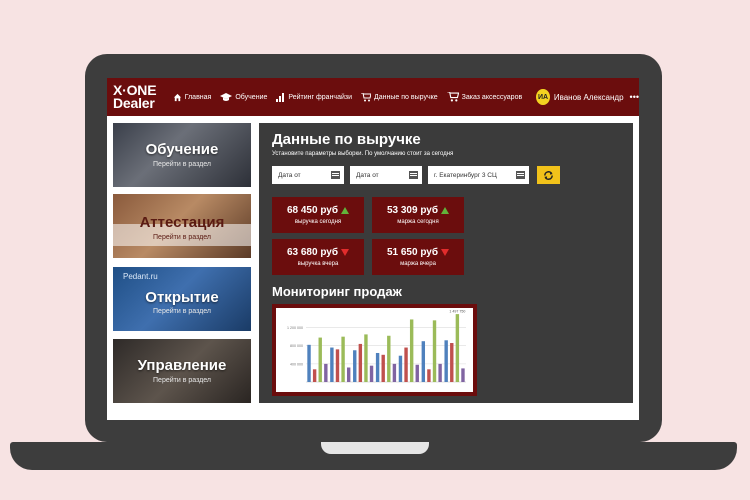 The width and height of the screenshot is (750, 500). Describe the element at coordinates (318, 222) in the screenshot. I see `kpi-label: выручка сегодня` at that location.